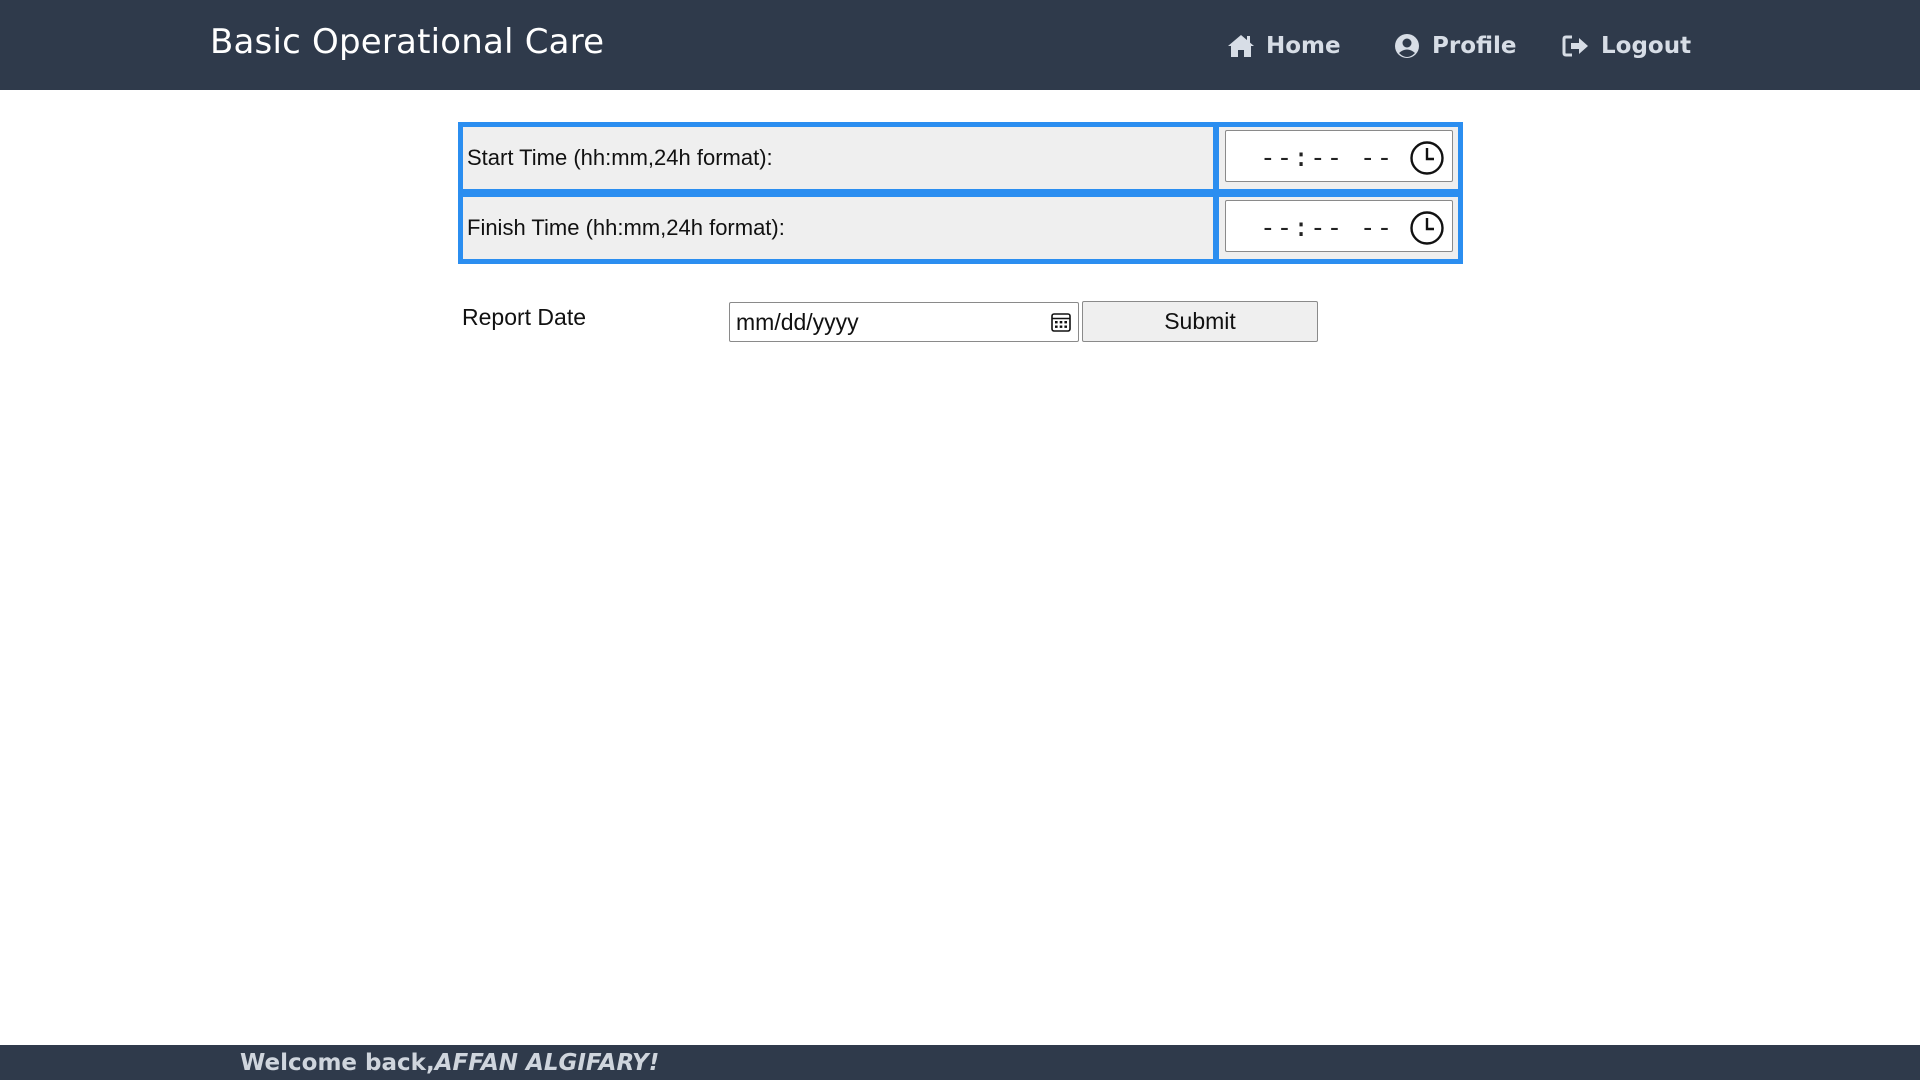 The width and height of the screenshot is (1920, 1080). What do you see at coordinates (1241, 46) in the screenshot?
I see `home-icon` at bounding box center [1241, 46].